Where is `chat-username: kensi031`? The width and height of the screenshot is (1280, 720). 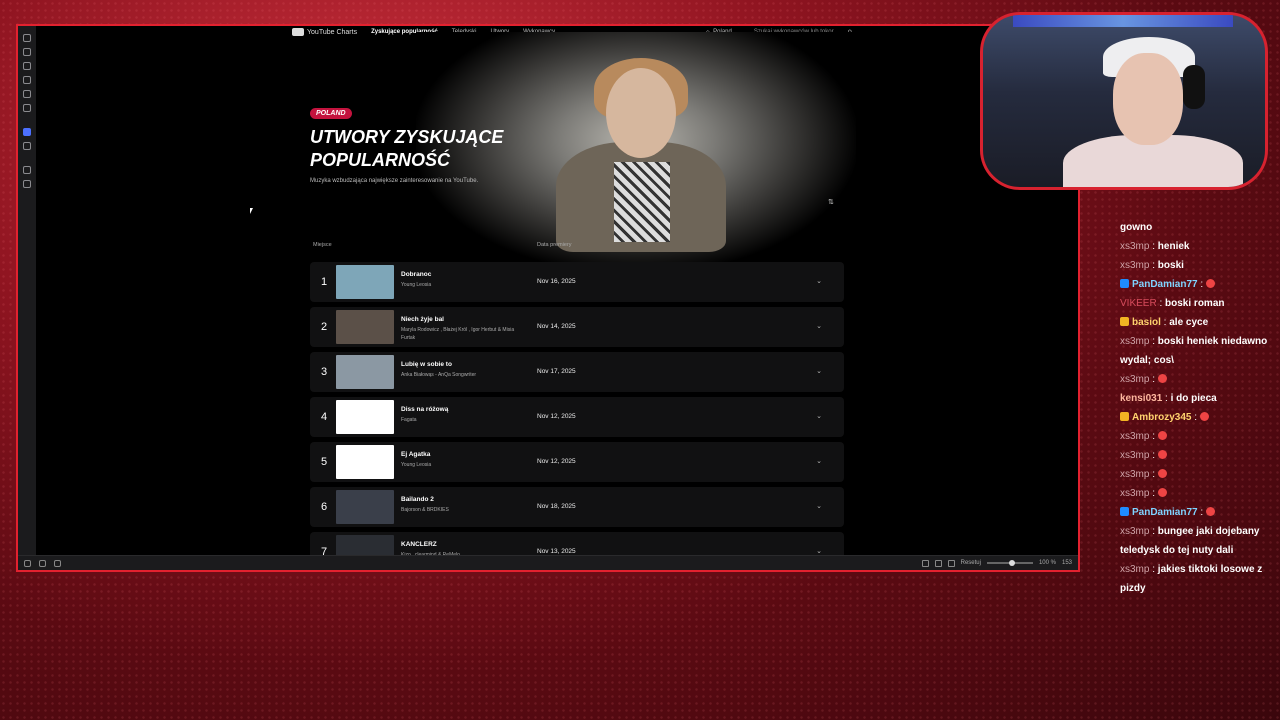 chat-username: kensi031 is located at coordinates (1141, 398).